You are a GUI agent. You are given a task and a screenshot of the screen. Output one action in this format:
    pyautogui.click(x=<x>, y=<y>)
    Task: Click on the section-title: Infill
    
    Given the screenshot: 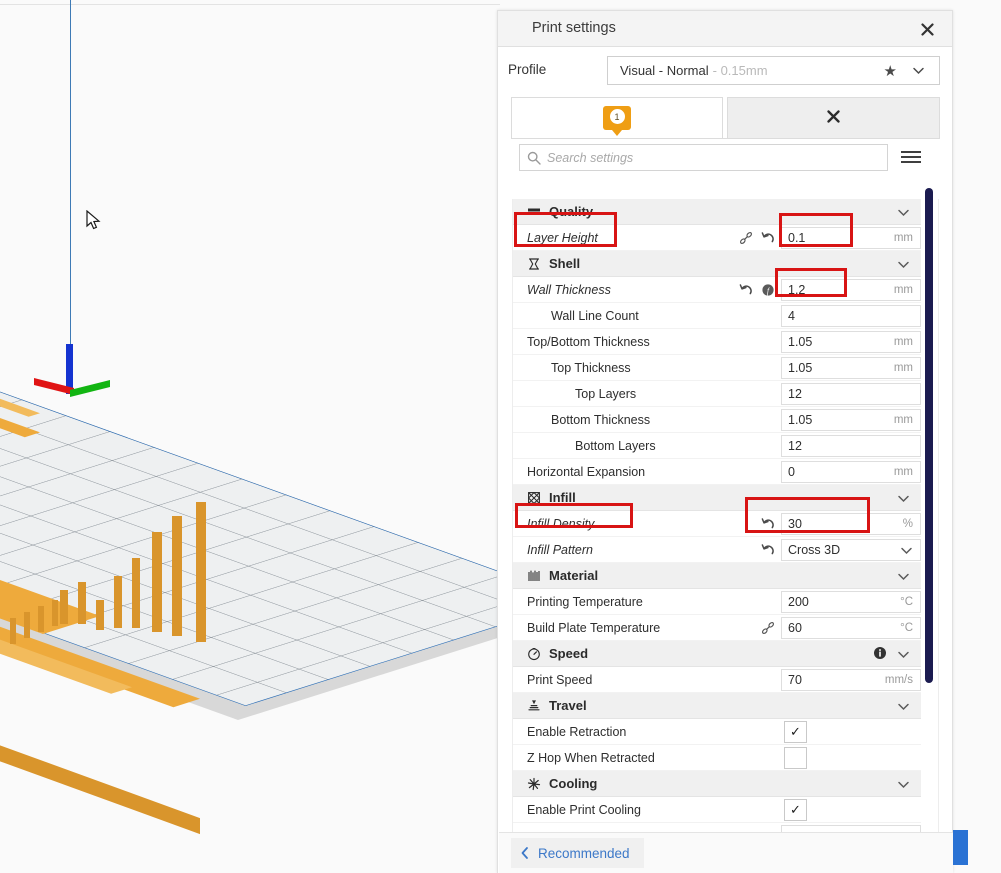 What is the action you would take?
    pyautogui.click(x=562, y=497)
    